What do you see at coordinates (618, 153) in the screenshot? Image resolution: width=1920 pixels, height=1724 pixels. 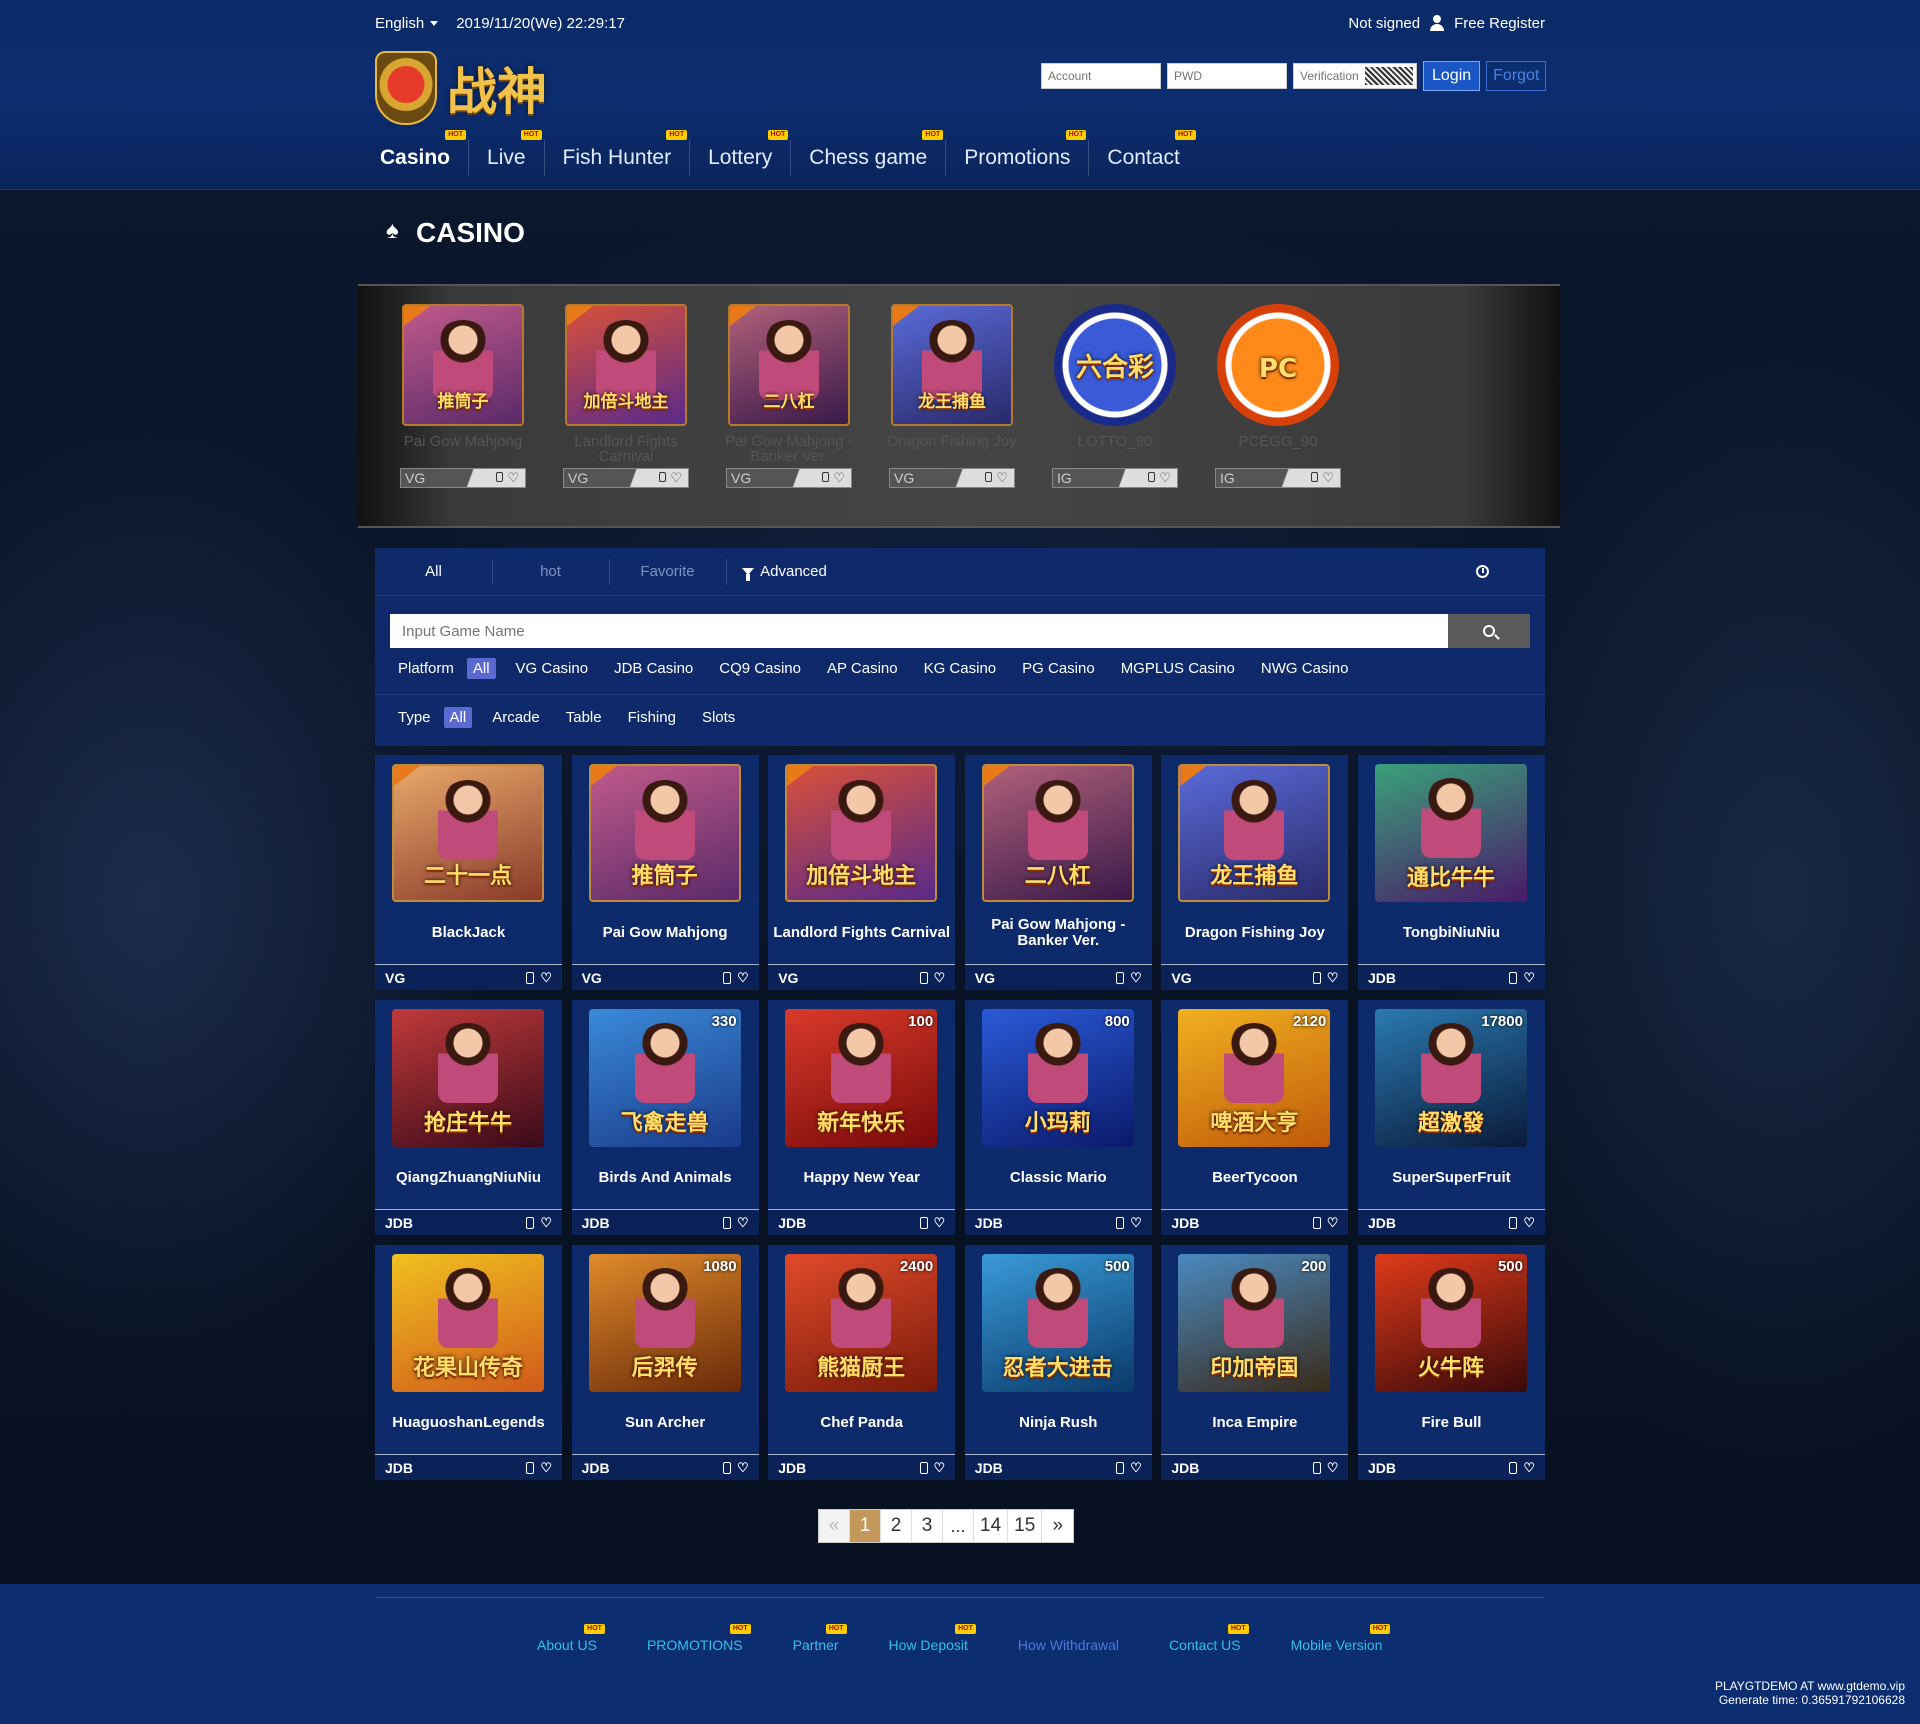 I see `nav-item-fish-hunter: Fish Hunter HOT` at bounding box center [618, 153].